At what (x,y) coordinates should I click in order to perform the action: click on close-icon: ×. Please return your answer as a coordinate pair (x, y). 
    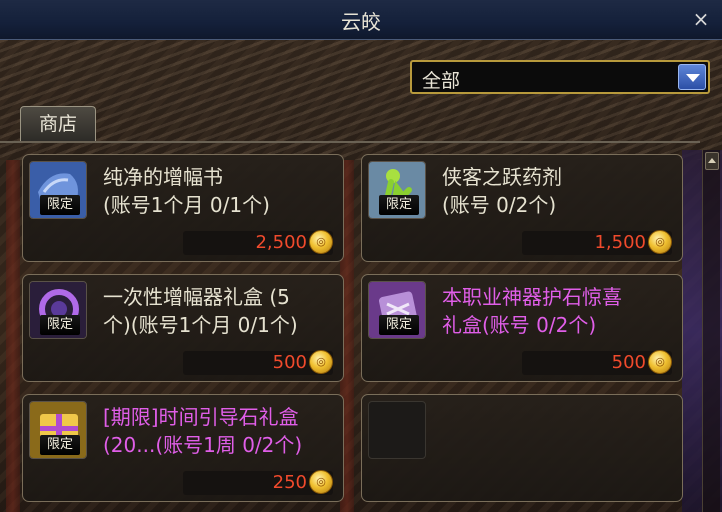
    Looking at the image, I should click on (701, 19).